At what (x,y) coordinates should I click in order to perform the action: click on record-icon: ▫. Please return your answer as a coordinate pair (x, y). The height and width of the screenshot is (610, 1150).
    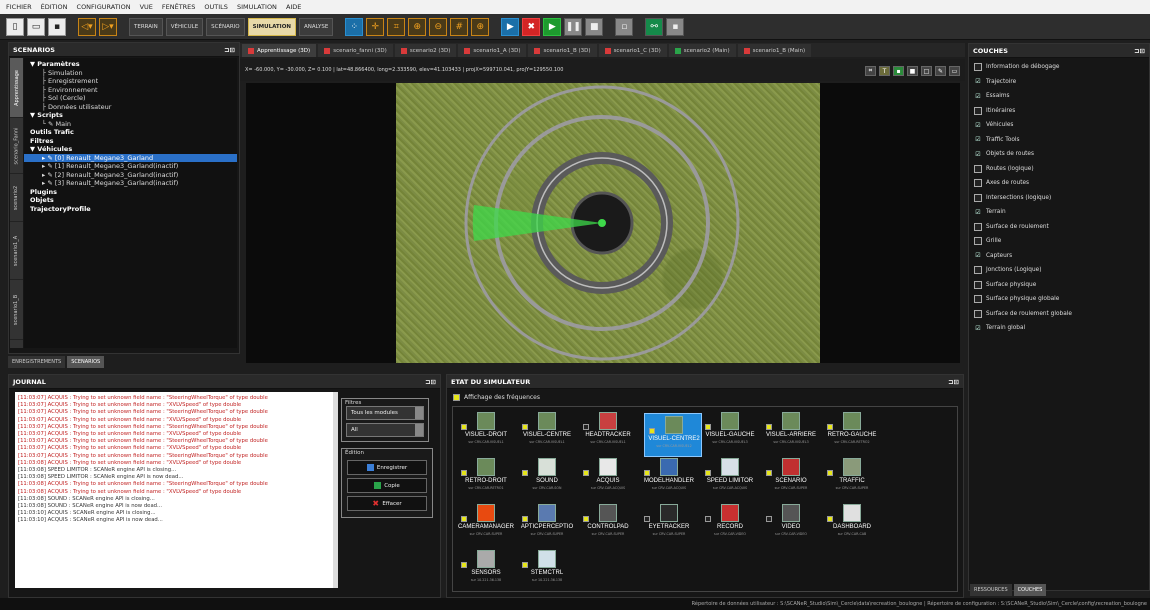
    Looking at the image, I should click on (624, 26).